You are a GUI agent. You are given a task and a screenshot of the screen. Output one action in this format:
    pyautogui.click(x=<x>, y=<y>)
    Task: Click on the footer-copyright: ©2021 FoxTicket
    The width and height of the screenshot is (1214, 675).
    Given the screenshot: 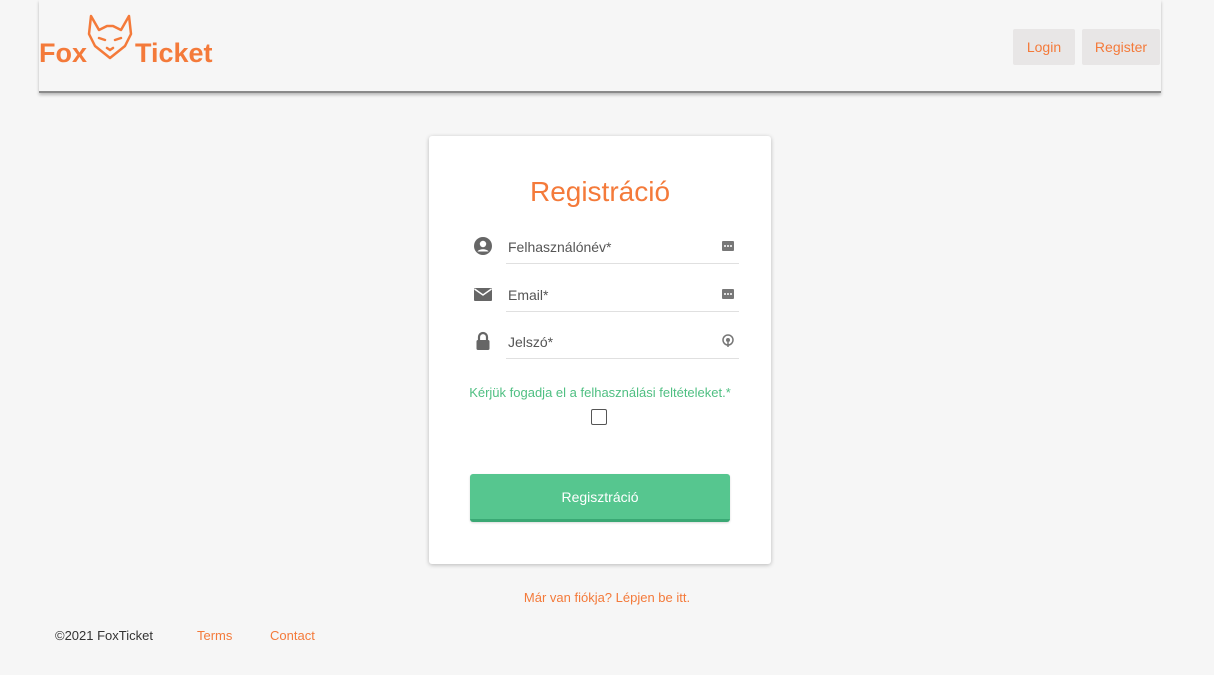 What is the action you would take?
    pyautogui.click(x=104, y=635)
    